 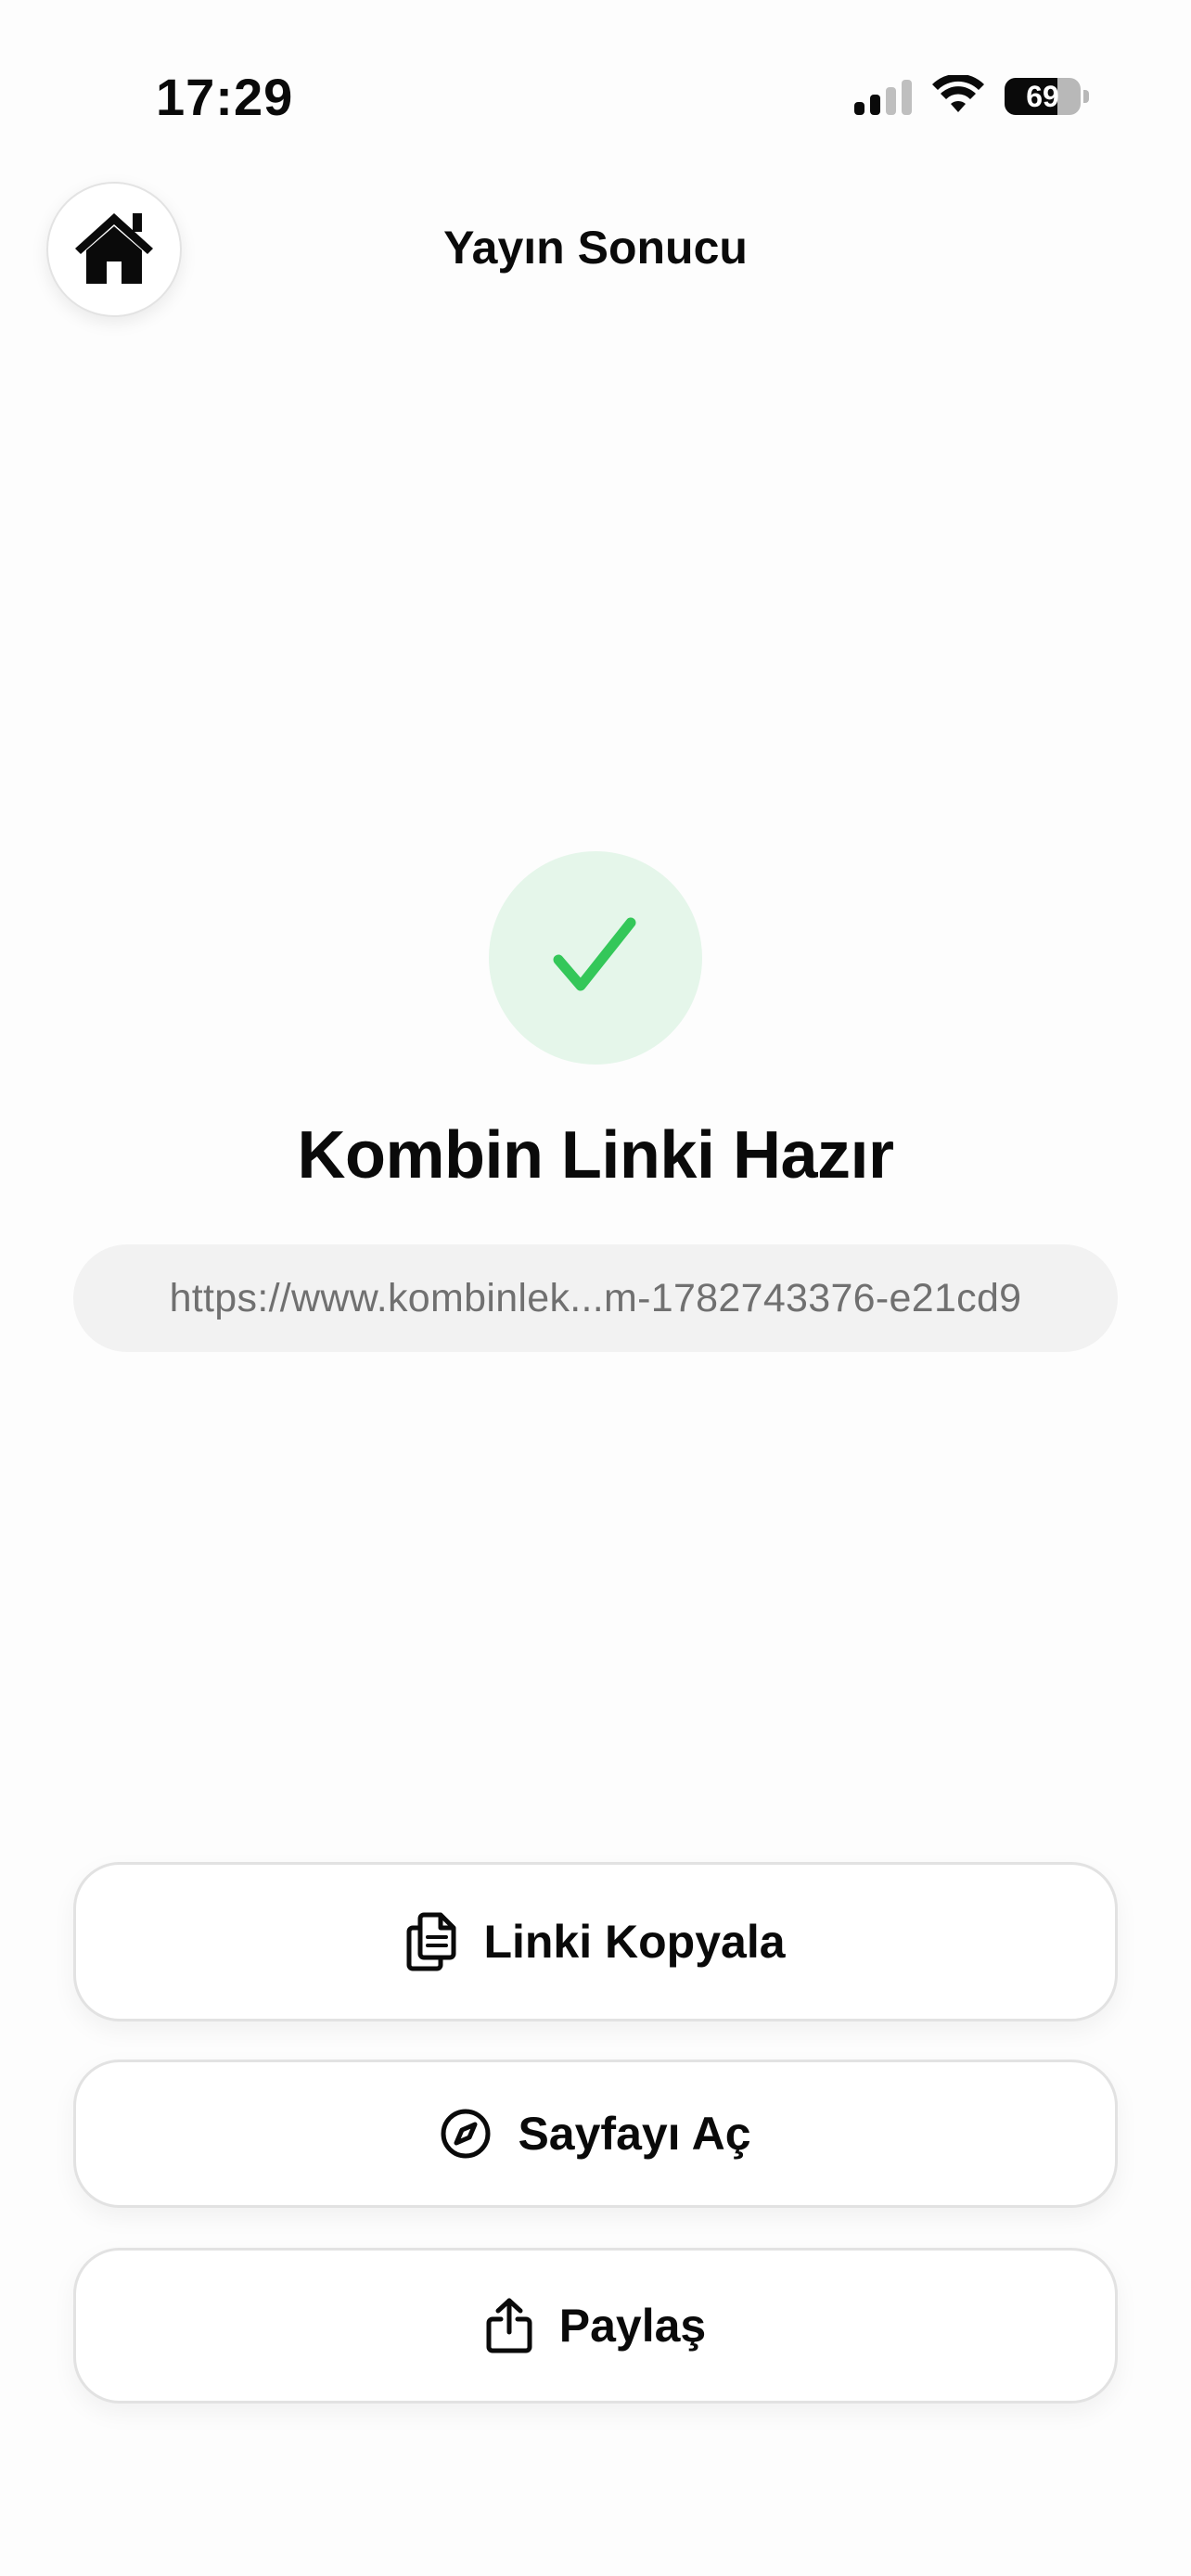 I want to click on battery-icon: 69, so click(x=1043, y=97).